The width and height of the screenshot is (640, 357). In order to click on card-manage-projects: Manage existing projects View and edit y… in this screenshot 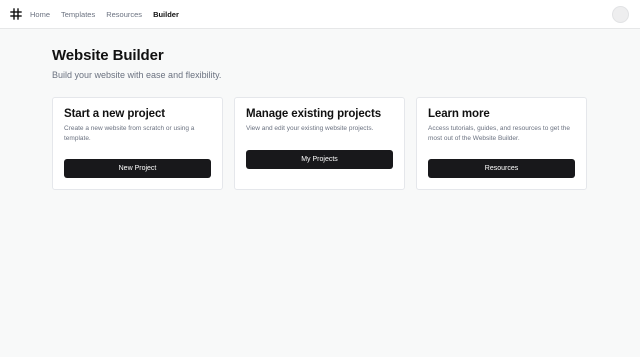, I will do `click(319, 143)`.